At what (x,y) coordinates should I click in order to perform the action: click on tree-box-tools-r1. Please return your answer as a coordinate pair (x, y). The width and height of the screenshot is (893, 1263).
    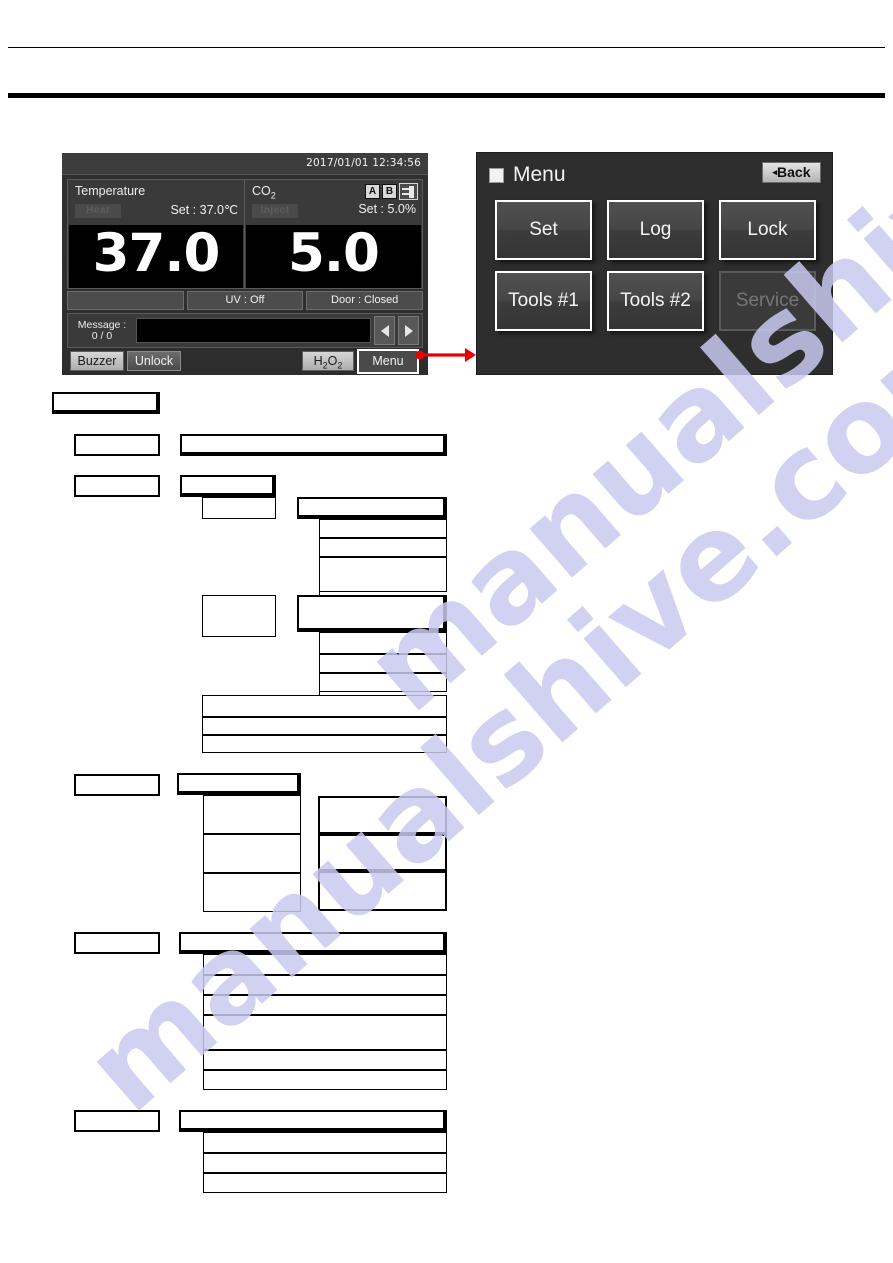
    Looking at the image, I should click on (252, 814).